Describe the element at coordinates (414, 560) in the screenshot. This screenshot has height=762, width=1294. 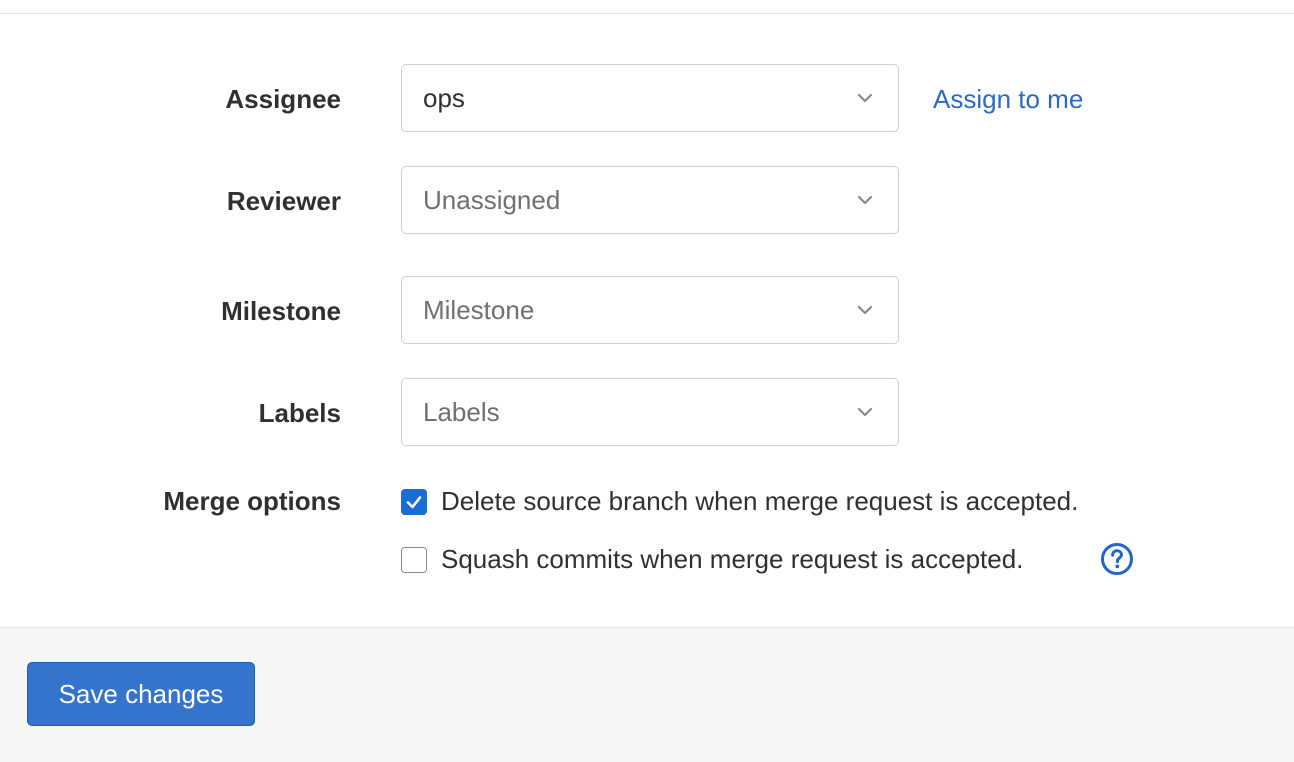
I see `squash-commits-checkbox` at that location.